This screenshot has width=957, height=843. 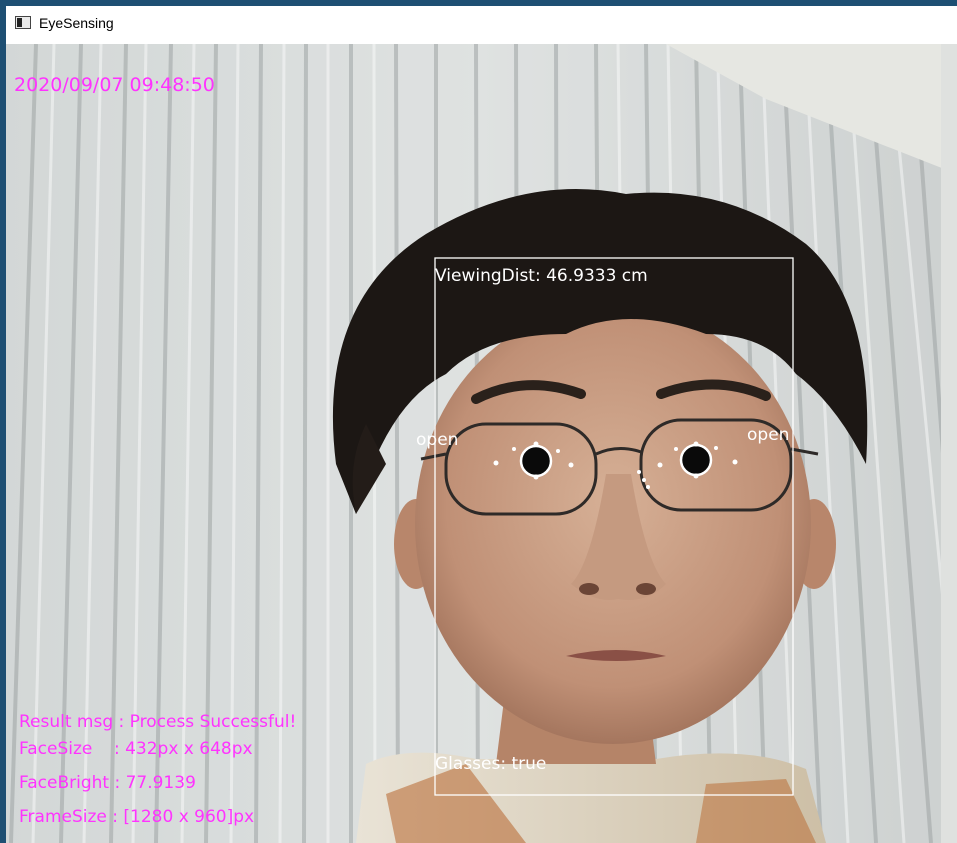 I want to click on face-size-label: FaceSize : 432px x 648px, so click(x=136, y=749).